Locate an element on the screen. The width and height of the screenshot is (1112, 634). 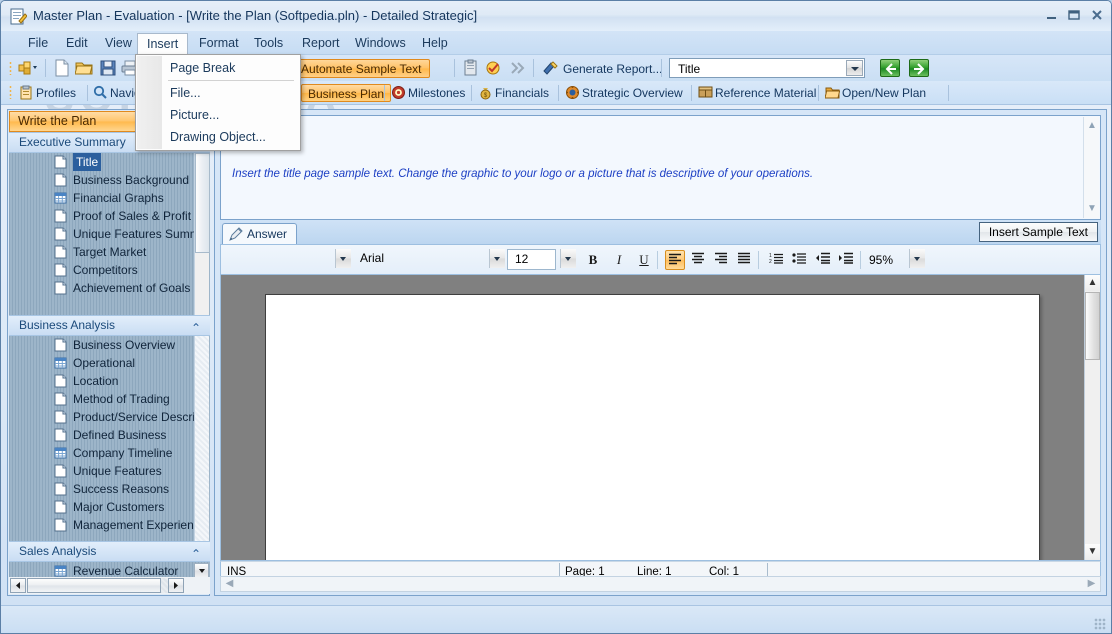
list-item: Operational is located at coordinates (109, 363).